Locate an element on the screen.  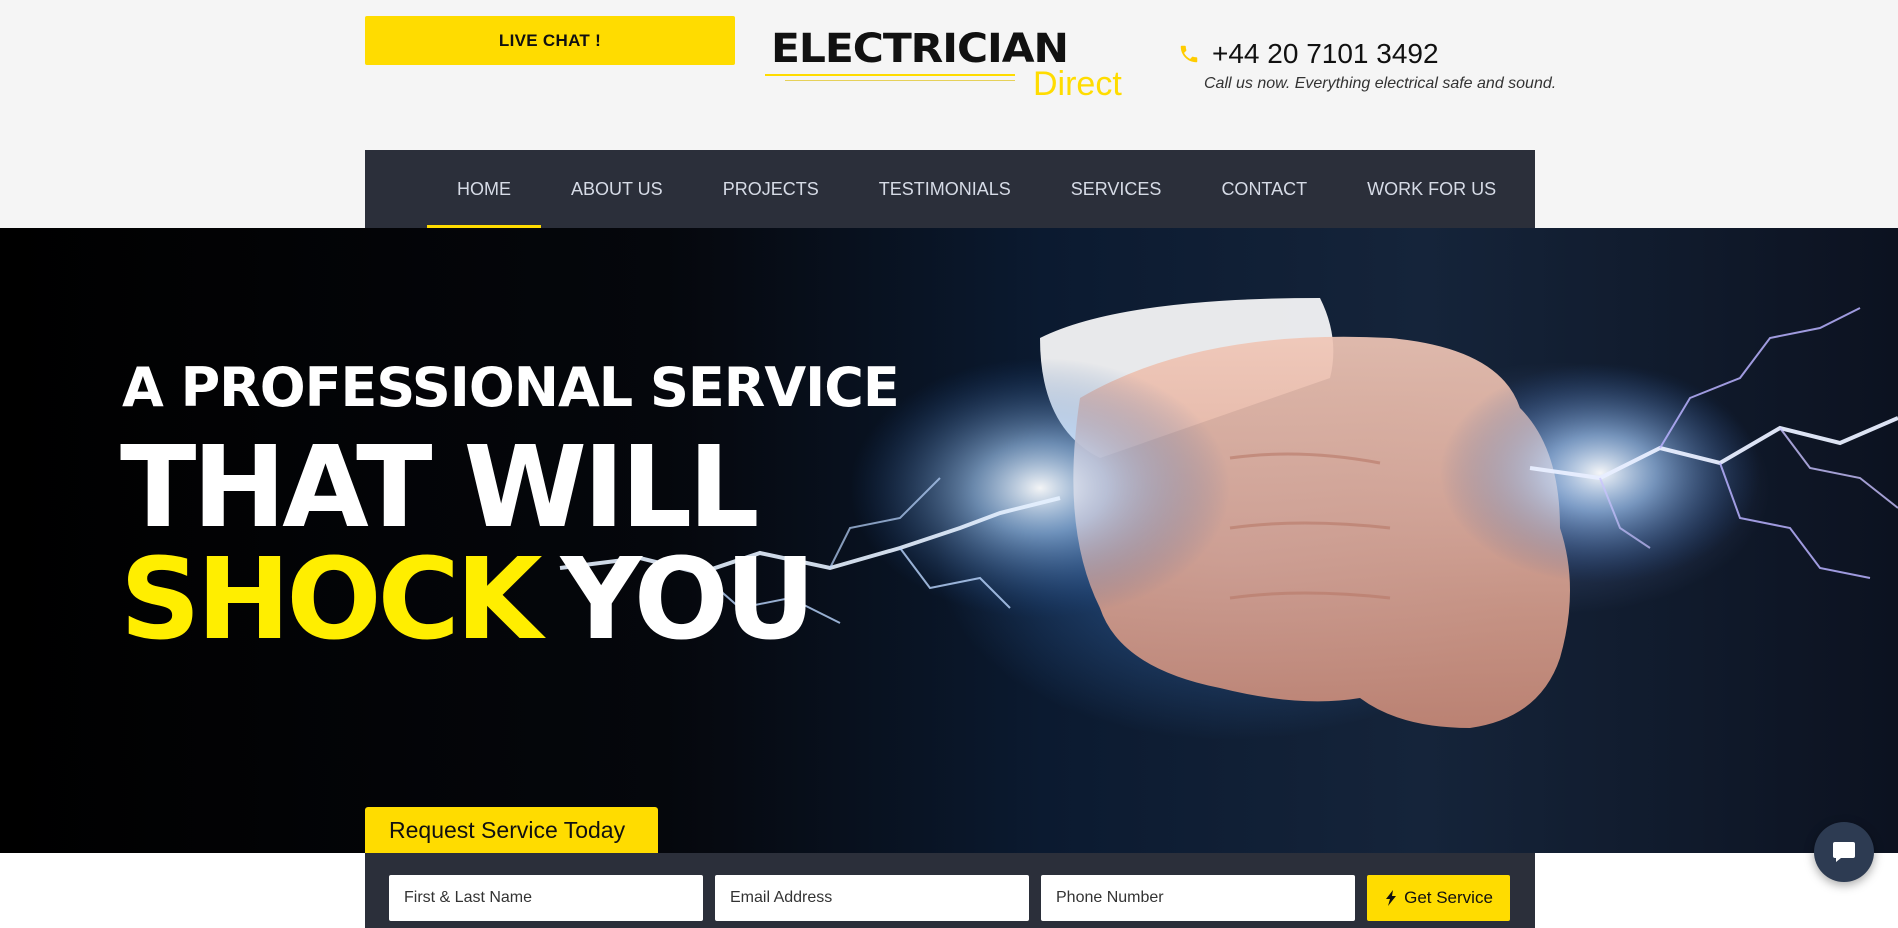
phone-number: +44 20 7101 3492 is located at coordinates (1325, 54).